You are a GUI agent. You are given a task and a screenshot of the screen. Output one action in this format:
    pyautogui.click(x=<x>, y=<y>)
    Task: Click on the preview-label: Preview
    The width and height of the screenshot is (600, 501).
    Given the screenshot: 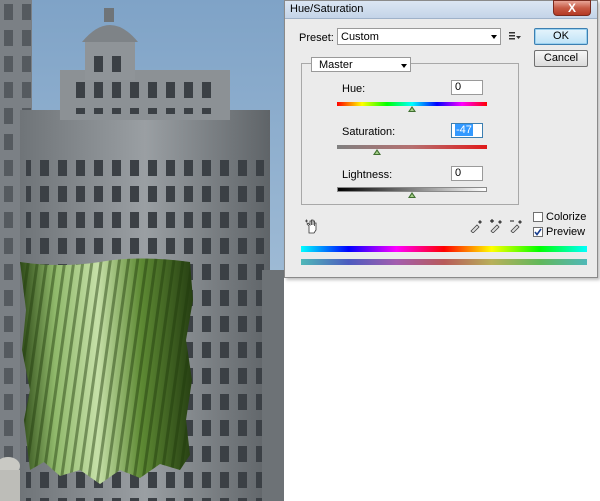 What is the action you would take?
    pyautogui.click(x=566, y=232)
    